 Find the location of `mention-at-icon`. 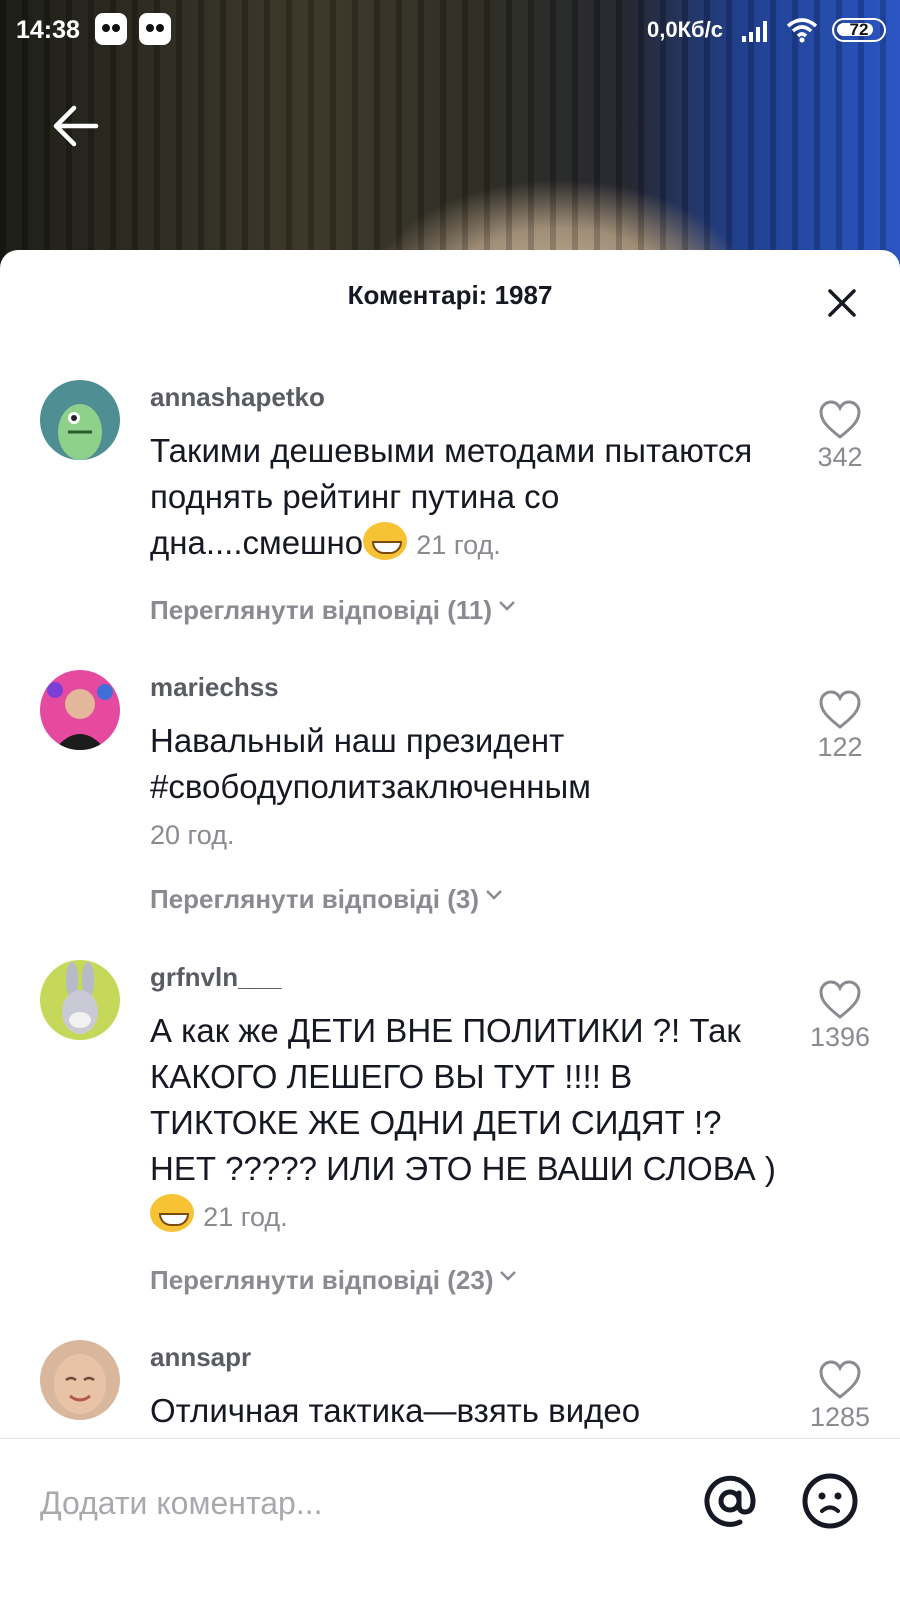

mention-at-icon is located at coordinates (730, 1501).